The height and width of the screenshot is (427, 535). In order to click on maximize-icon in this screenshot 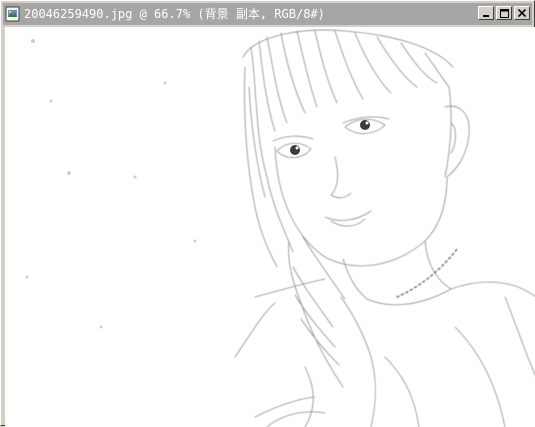, I will do `click(504, 13)`.